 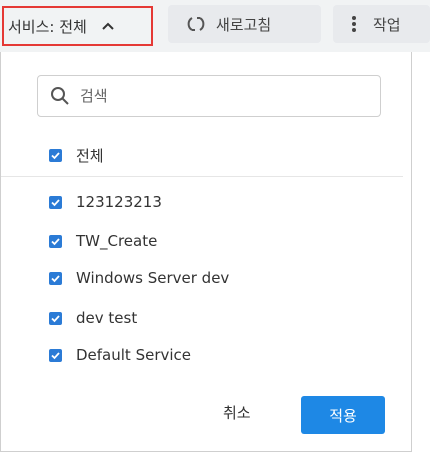 I want to click on list-item: Default Service, so click(x=120, y=355).